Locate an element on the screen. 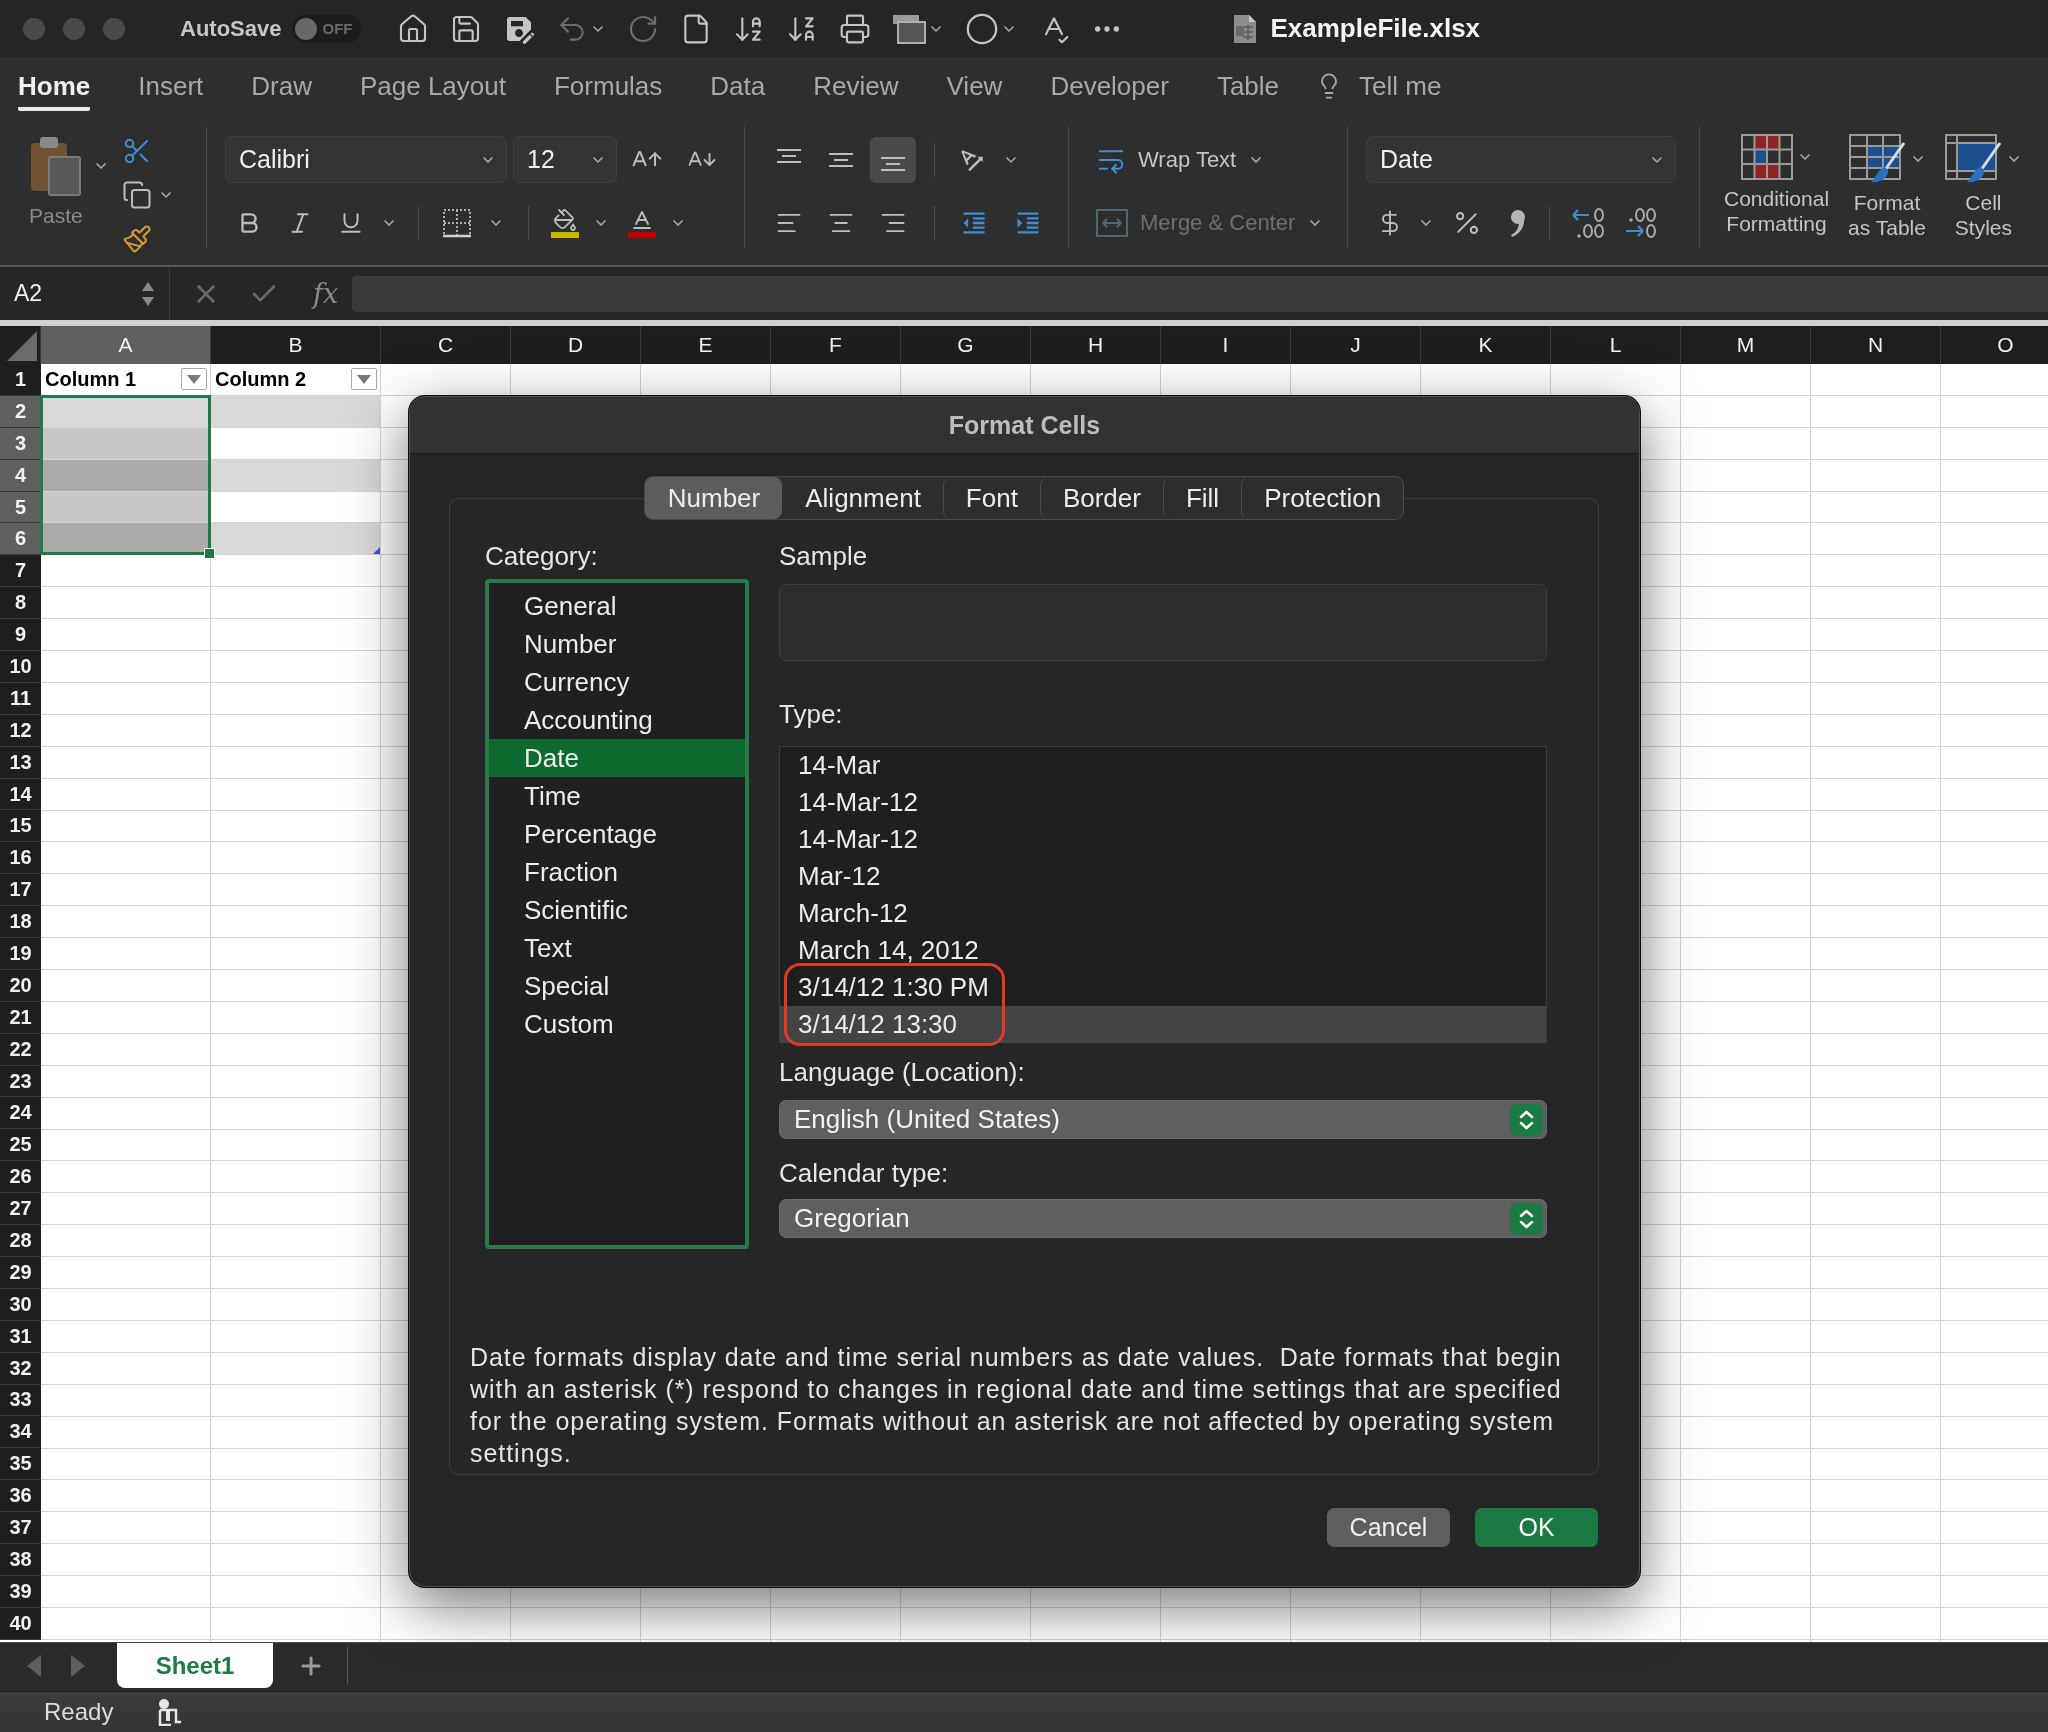 The image size is (2048, 1732). copy-icon is located at coordinates (136, 195).